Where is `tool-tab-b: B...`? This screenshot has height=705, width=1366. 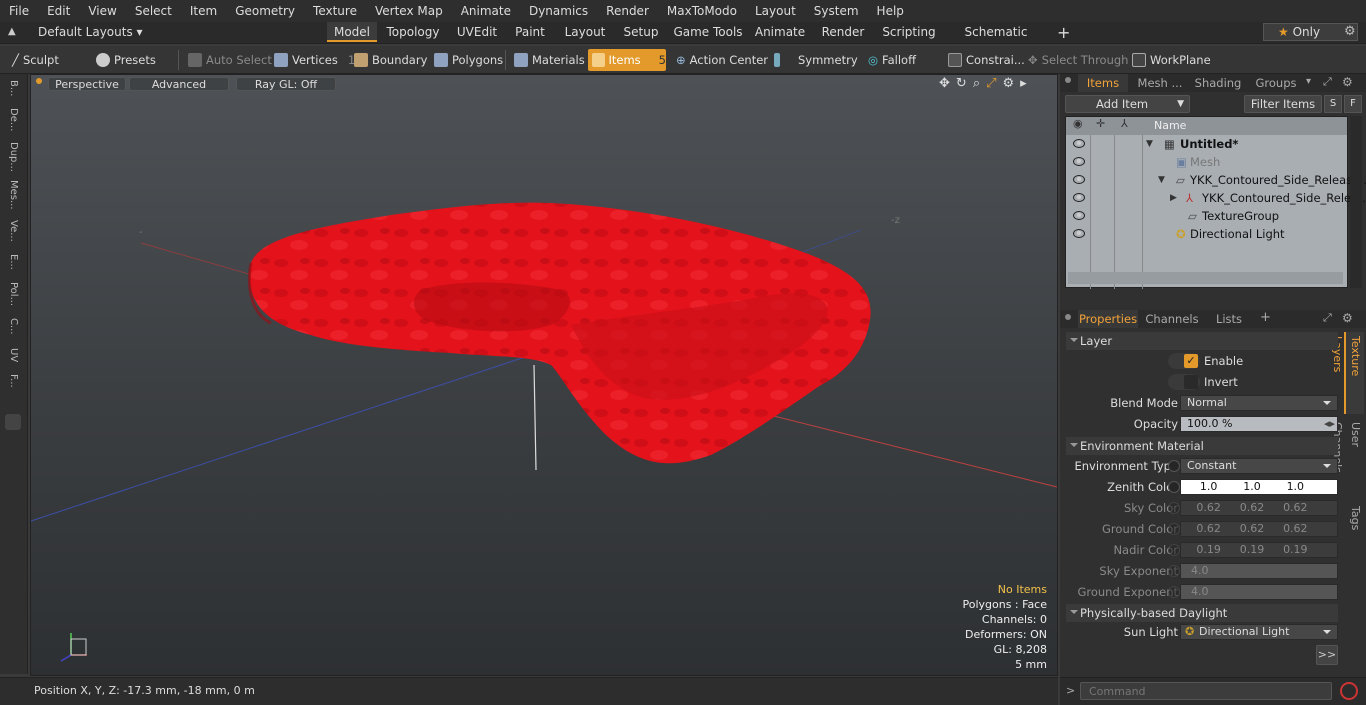 tool-tab-b: B... is located at coordinates (13, 93).